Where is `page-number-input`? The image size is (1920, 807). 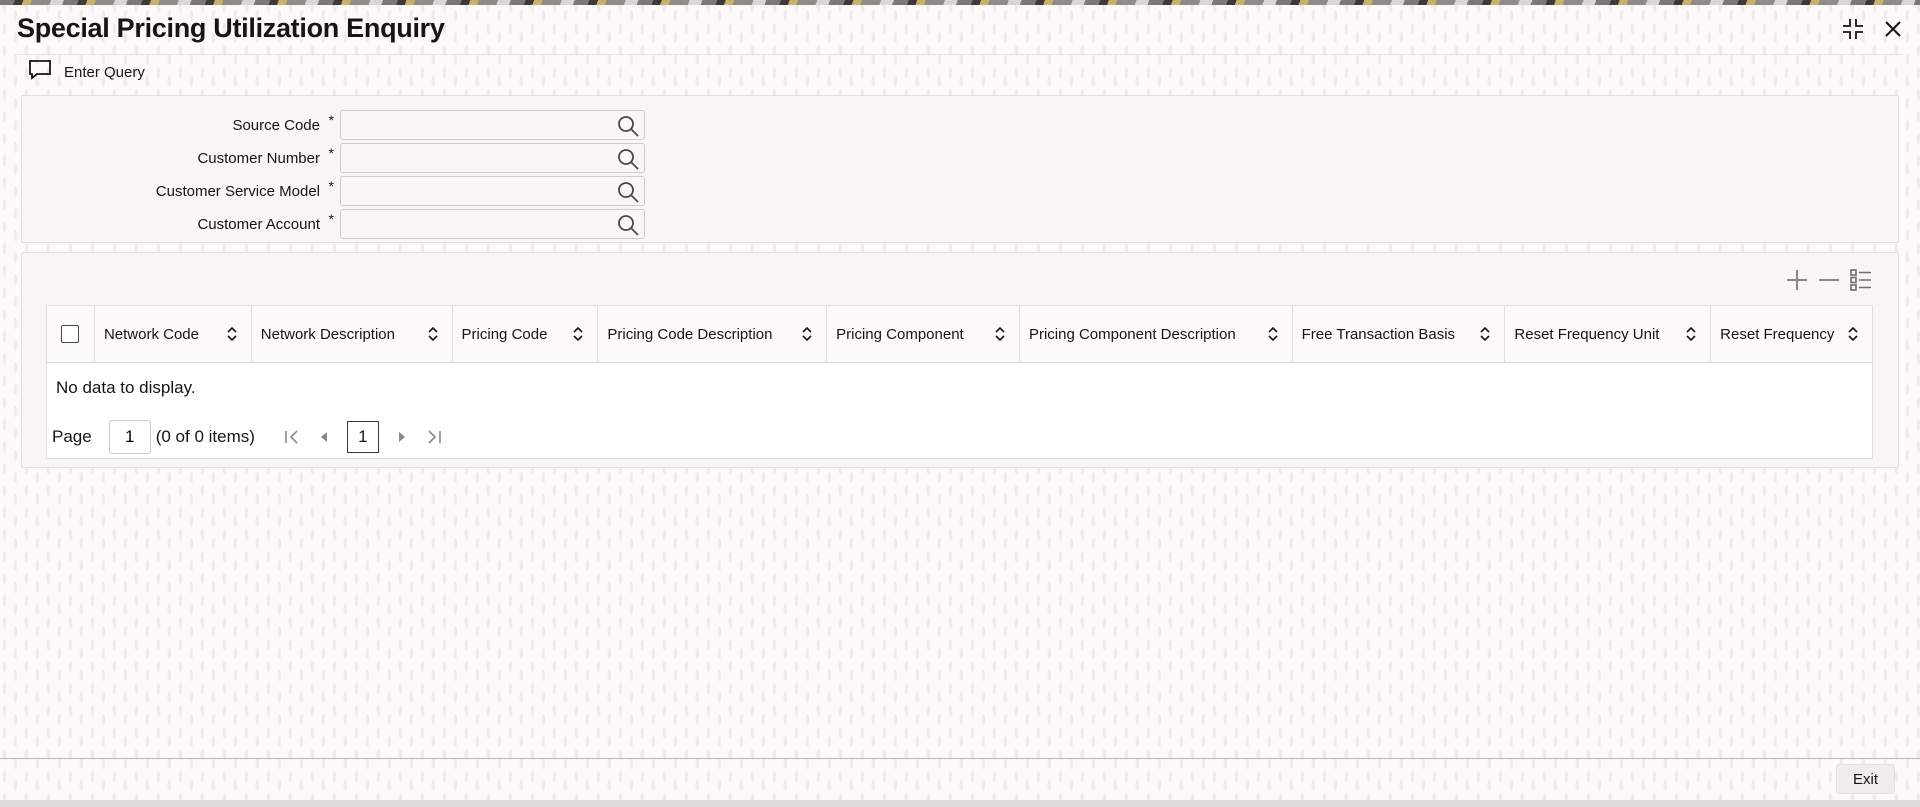 page-number-input is located at coordinates (129, 437).